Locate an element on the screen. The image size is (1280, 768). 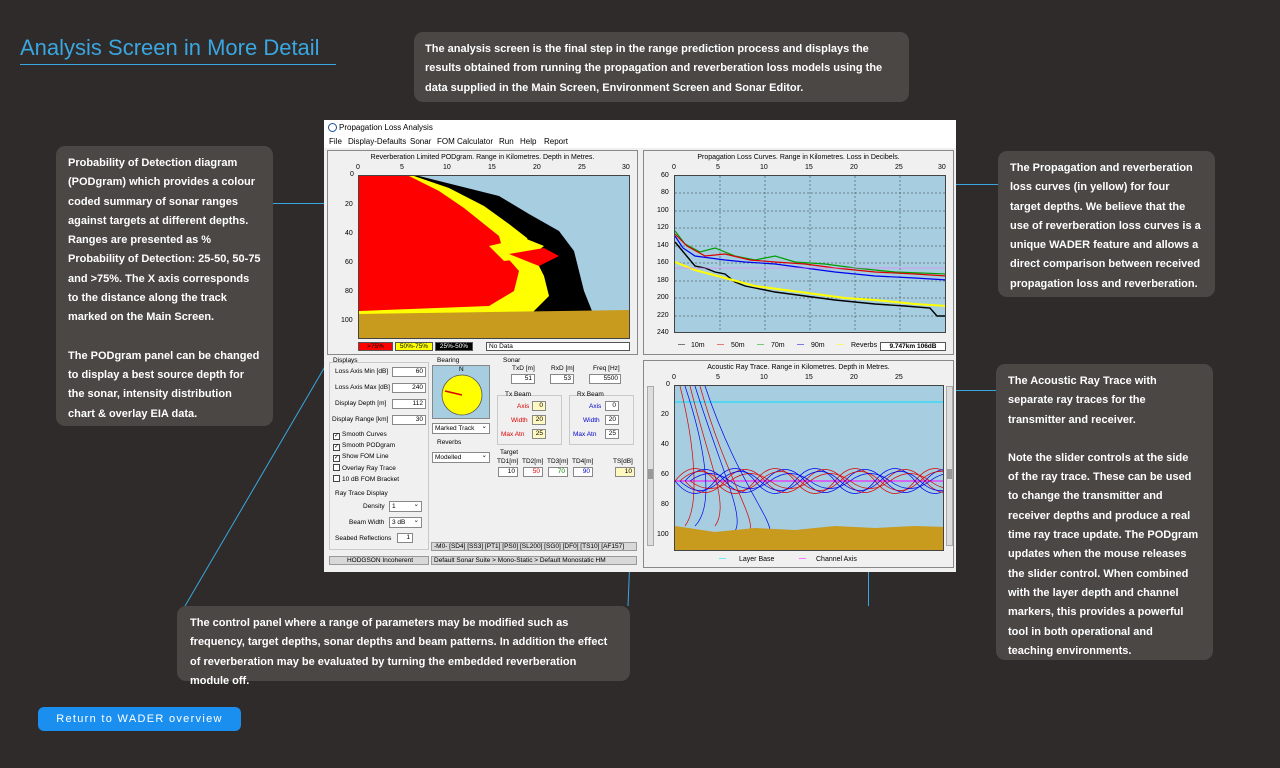
disp-range-field: 30 is located at coordinates (409, 420).